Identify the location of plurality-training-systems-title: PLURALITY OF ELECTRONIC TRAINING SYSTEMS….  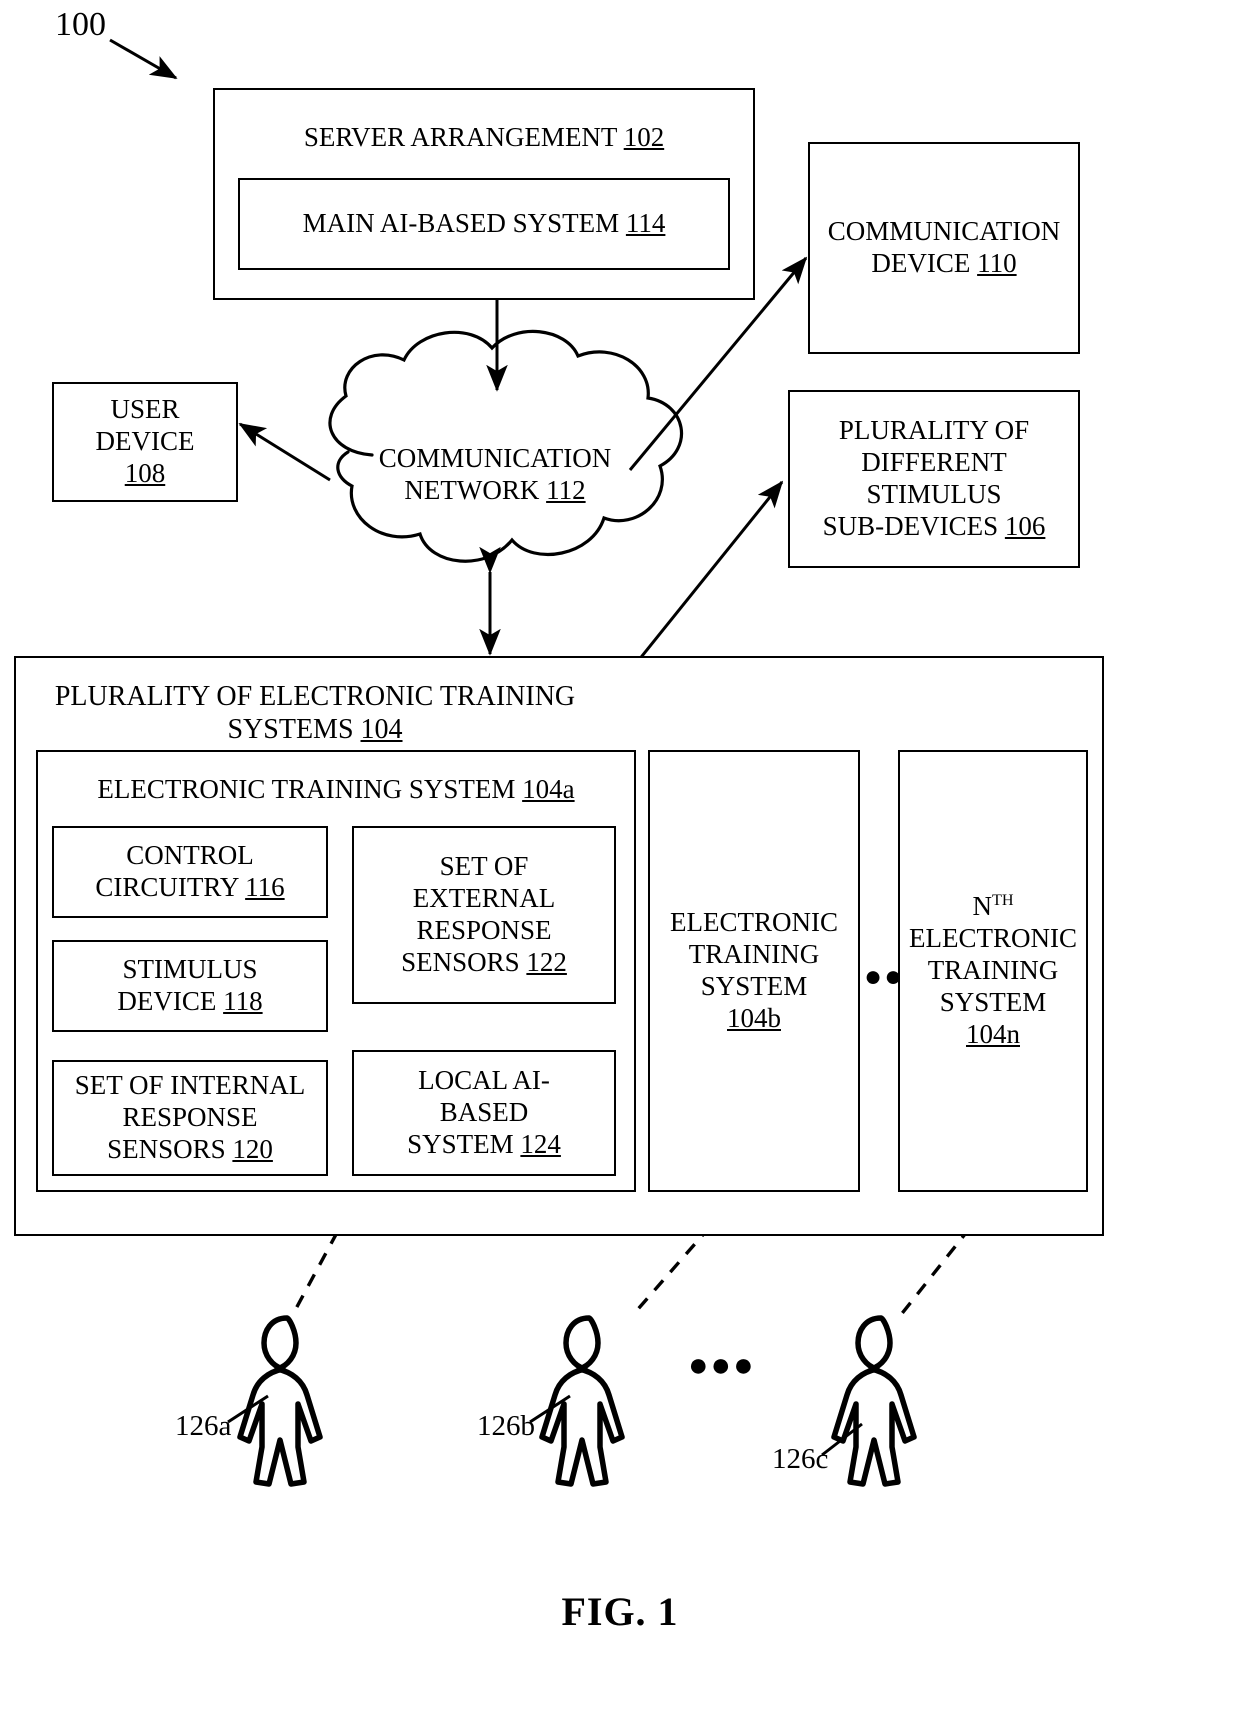
(315, 713).